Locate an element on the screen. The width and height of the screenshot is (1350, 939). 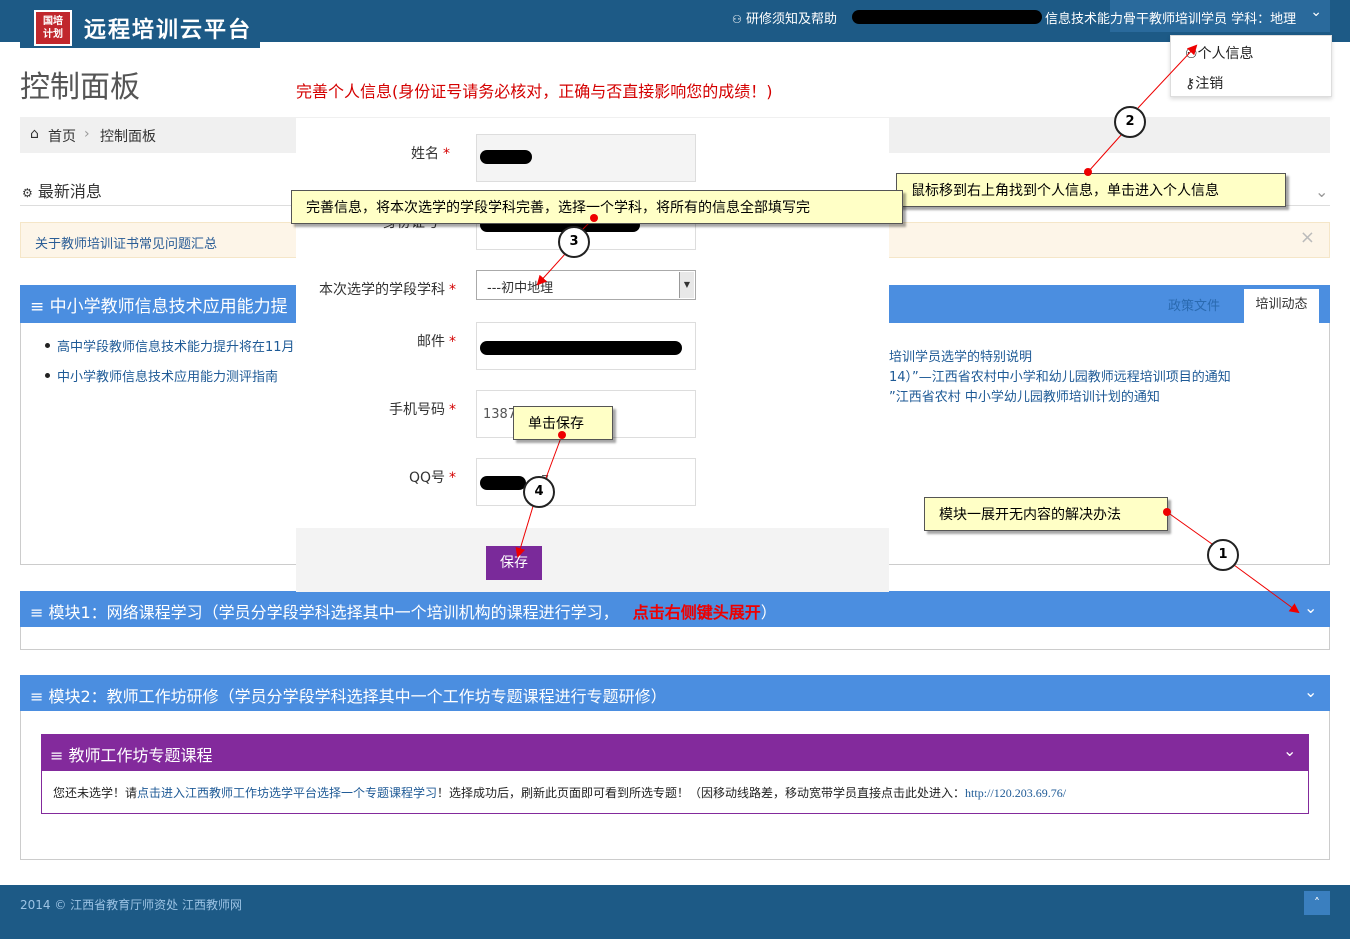
step-4-marker: 4 is located at coordinates (539, 492).